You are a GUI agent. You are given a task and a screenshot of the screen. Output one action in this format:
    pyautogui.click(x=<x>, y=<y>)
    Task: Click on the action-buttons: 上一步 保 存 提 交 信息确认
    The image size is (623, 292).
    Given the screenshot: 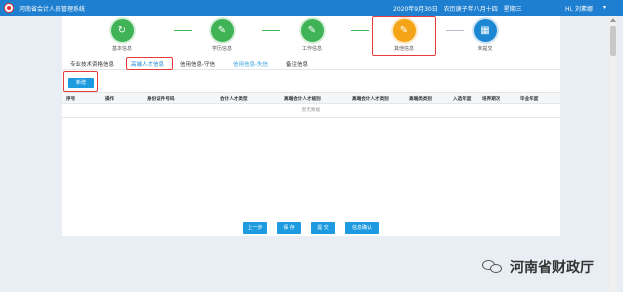 What is the action you would take?
    pyautogui.click(x=311, y=229)
    